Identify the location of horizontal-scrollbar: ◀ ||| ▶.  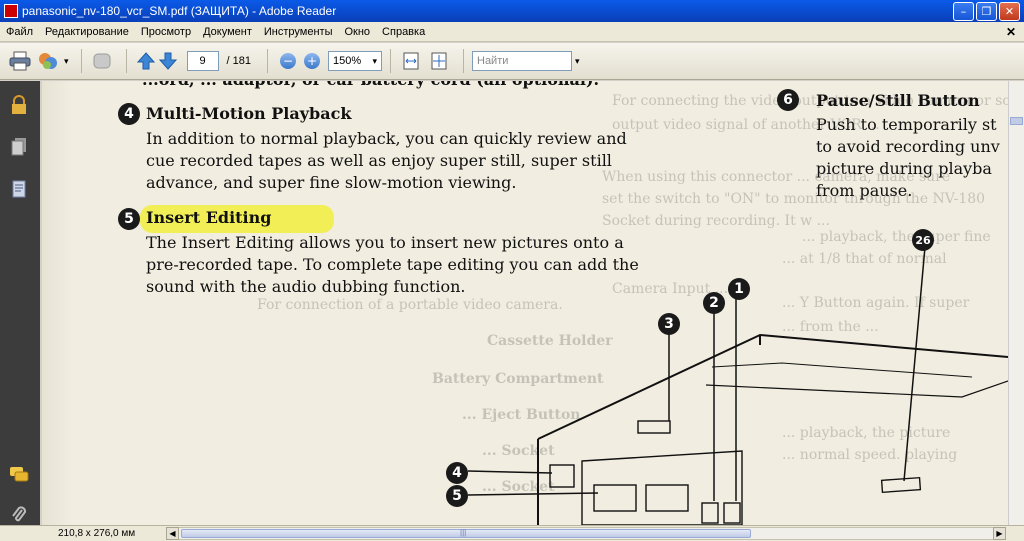
(586, 533).